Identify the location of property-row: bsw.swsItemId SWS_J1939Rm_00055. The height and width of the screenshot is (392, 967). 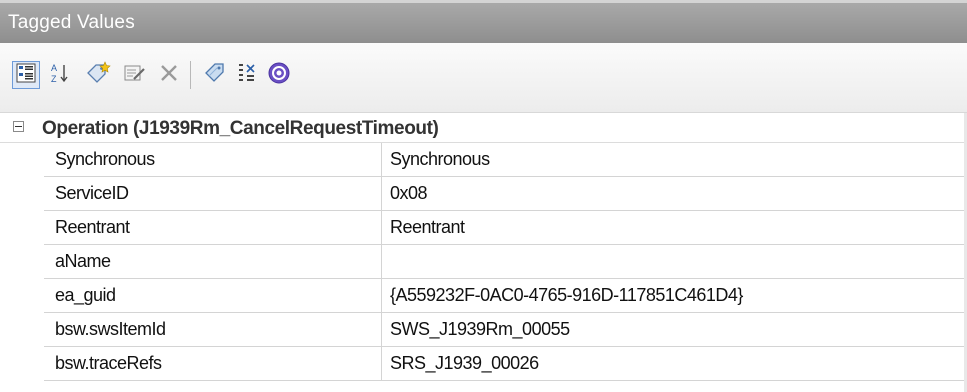
(483, 330).